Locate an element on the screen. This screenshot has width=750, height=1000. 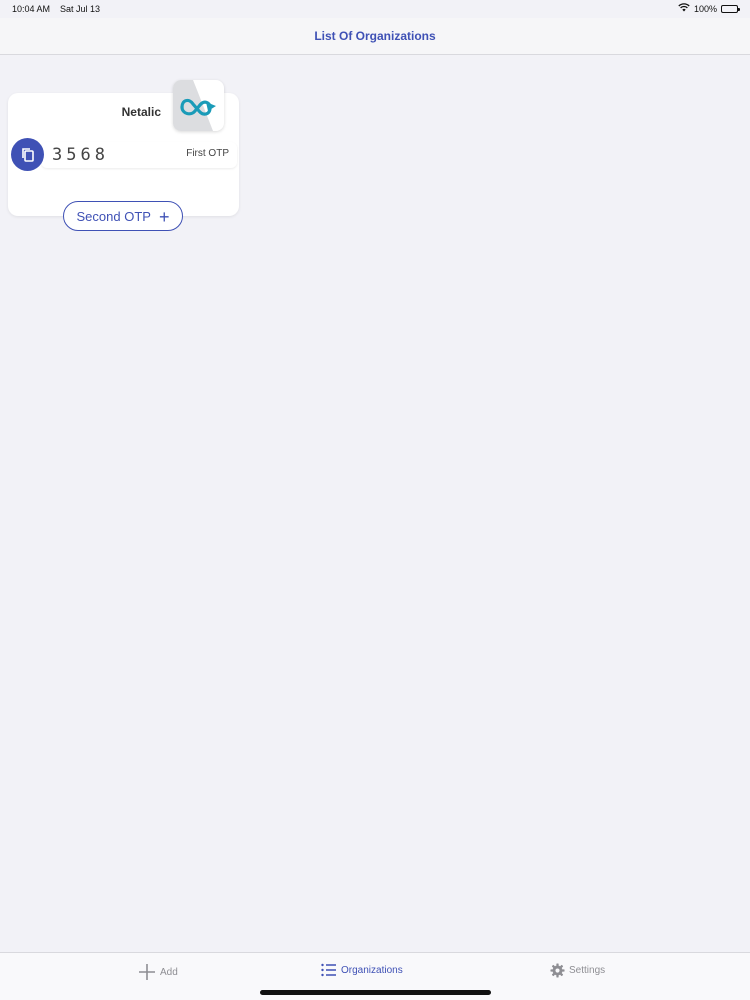
infinity-logo-icon is located at coordinates (194, 105).